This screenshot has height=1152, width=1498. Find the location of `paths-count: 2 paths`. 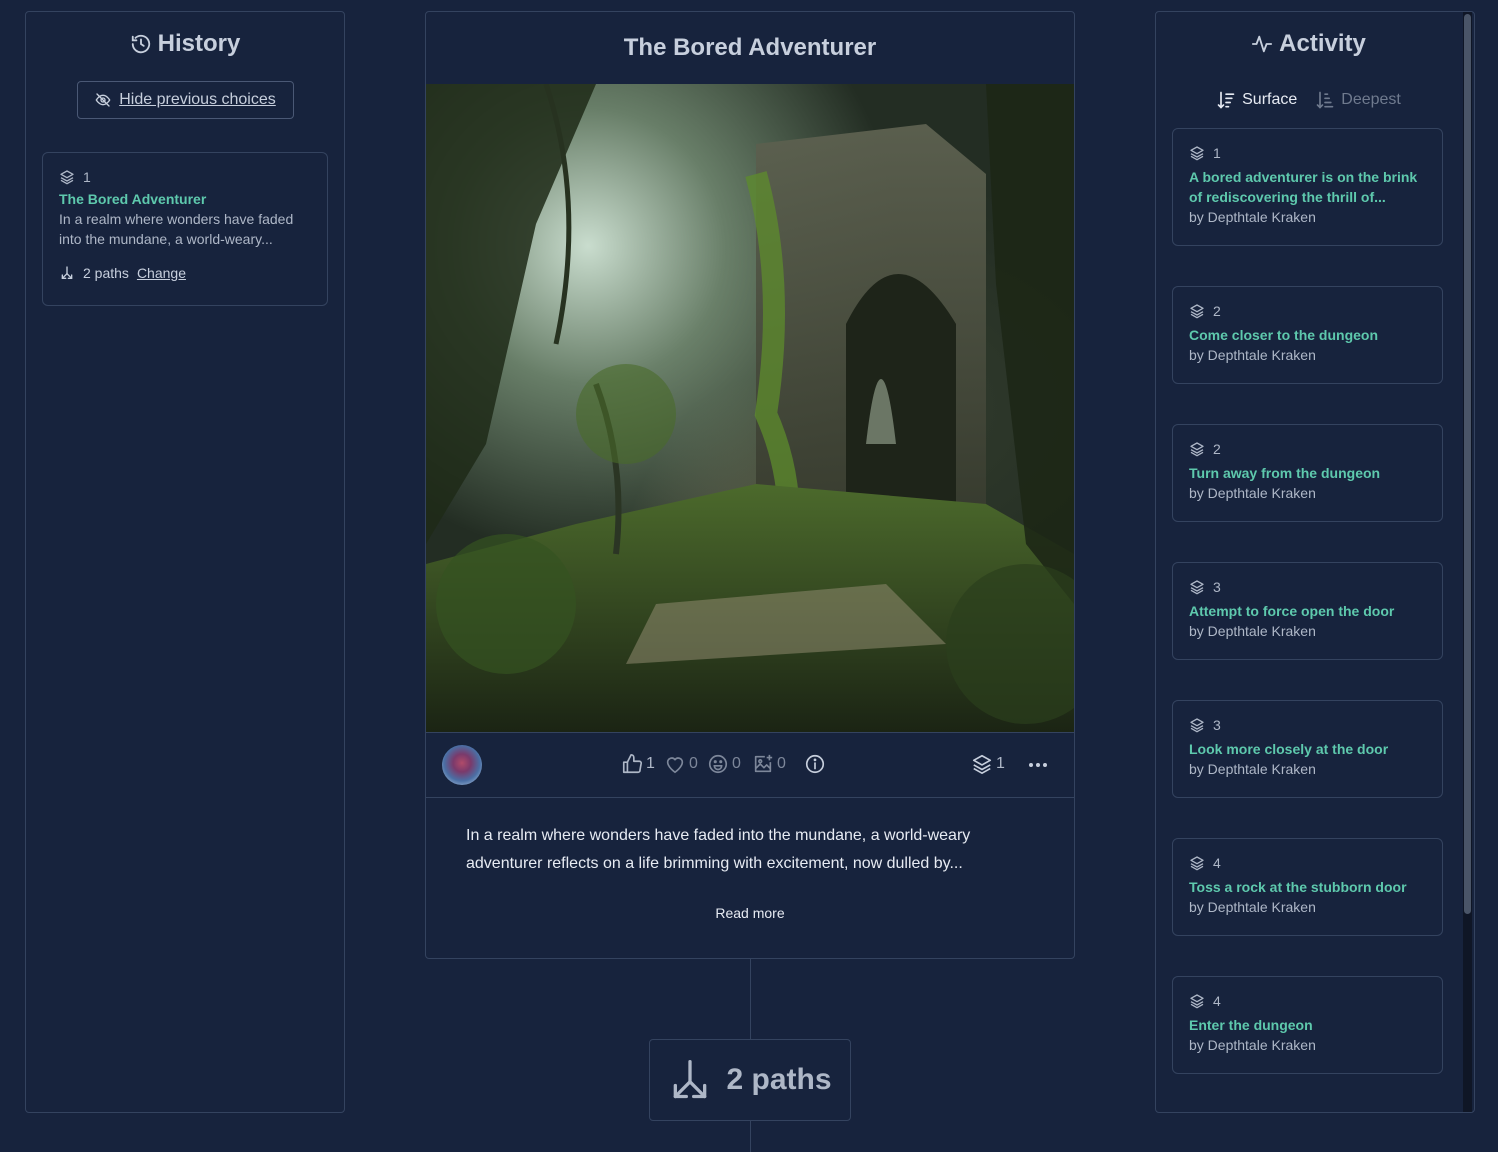

paths-count: 2 paths is located at coordinates (779, 1079).